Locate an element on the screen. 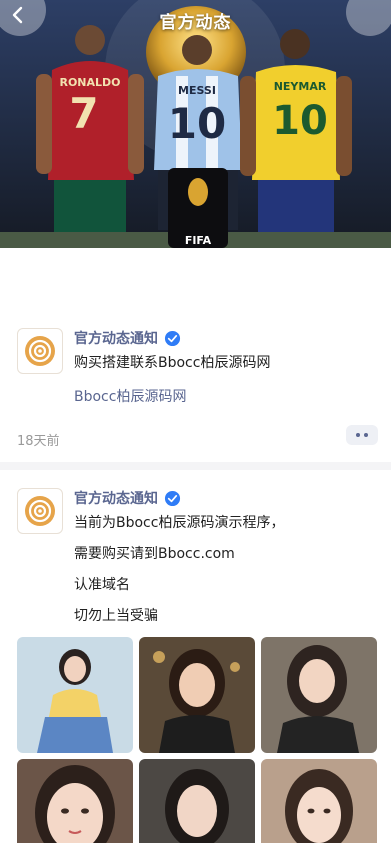 This screenshot has height=843, width=391. player-center-name: MESSI is located at coordinates (197, 90).